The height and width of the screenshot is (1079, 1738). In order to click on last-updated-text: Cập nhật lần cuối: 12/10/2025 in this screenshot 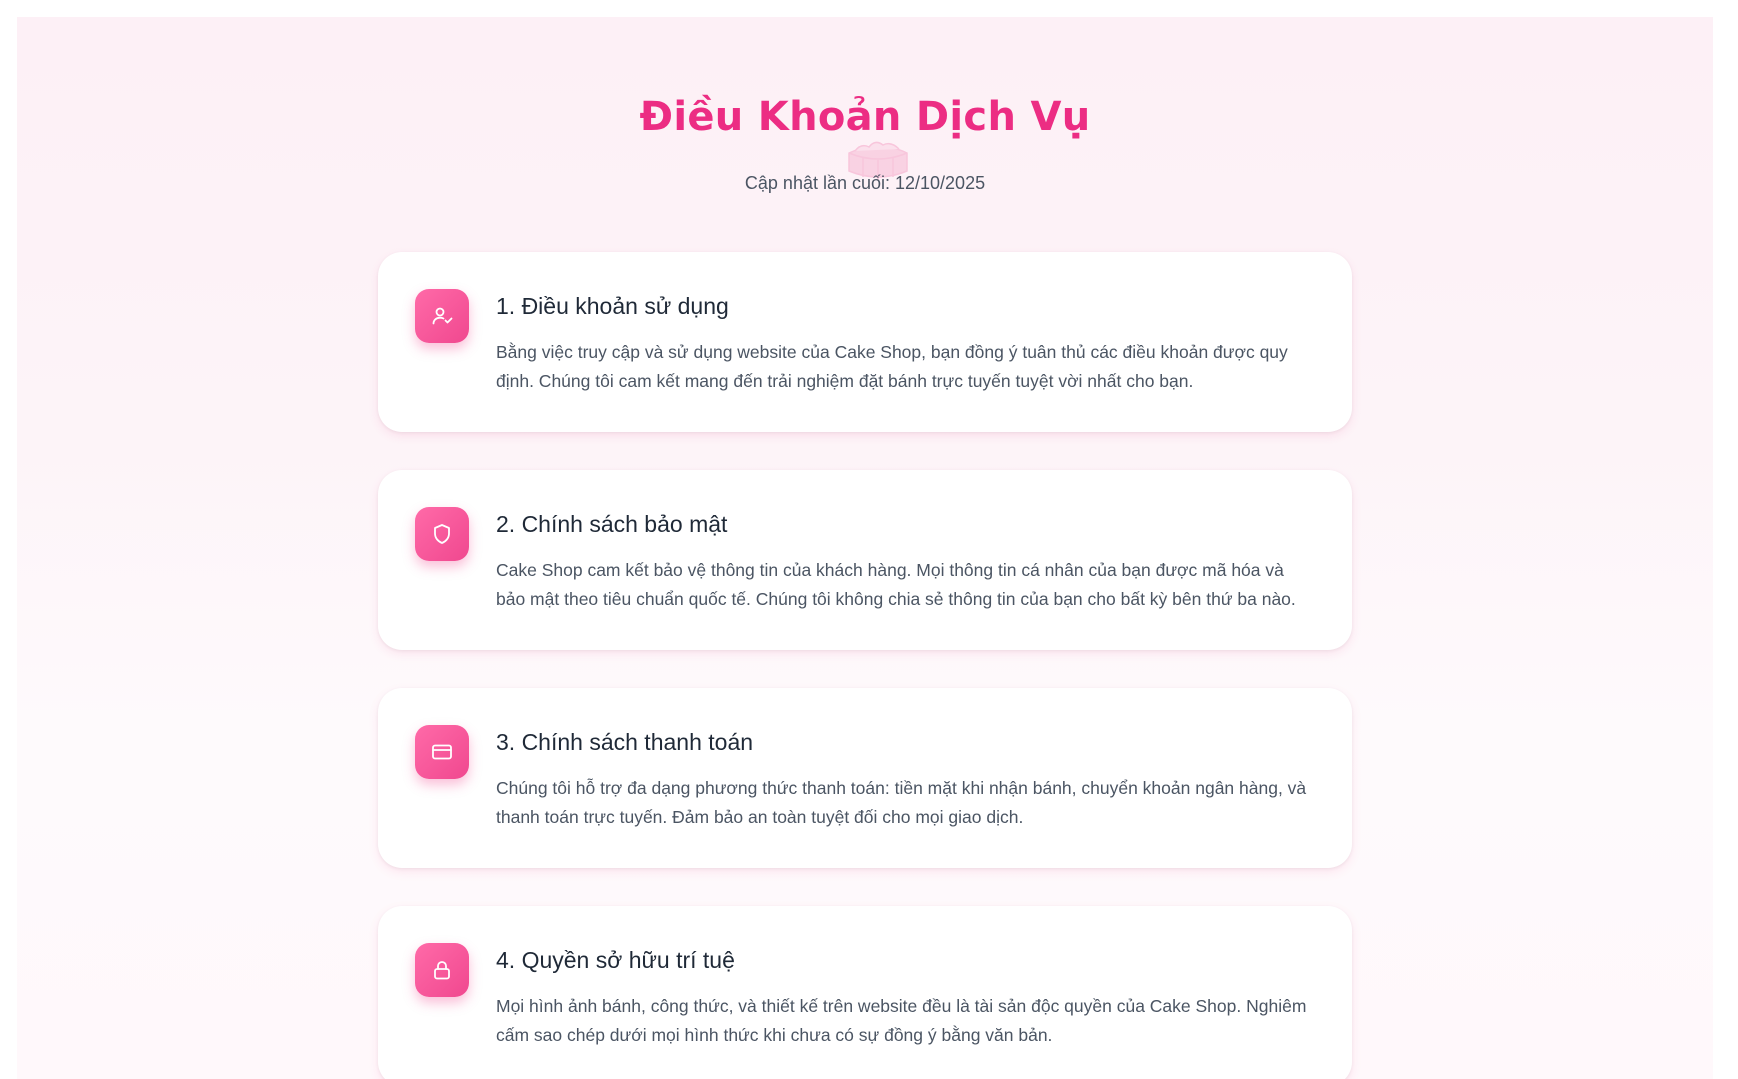, I will do `click(865, 183)`.